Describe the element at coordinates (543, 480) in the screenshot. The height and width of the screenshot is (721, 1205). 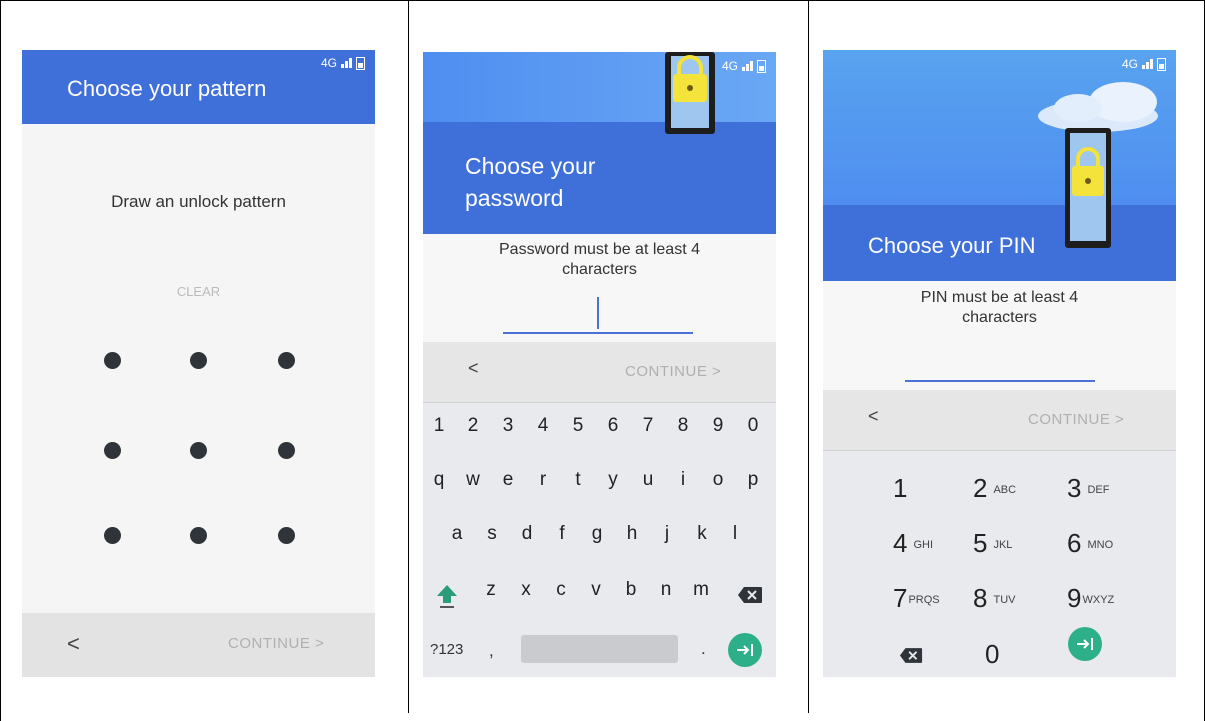
I see `key: r` at that location.